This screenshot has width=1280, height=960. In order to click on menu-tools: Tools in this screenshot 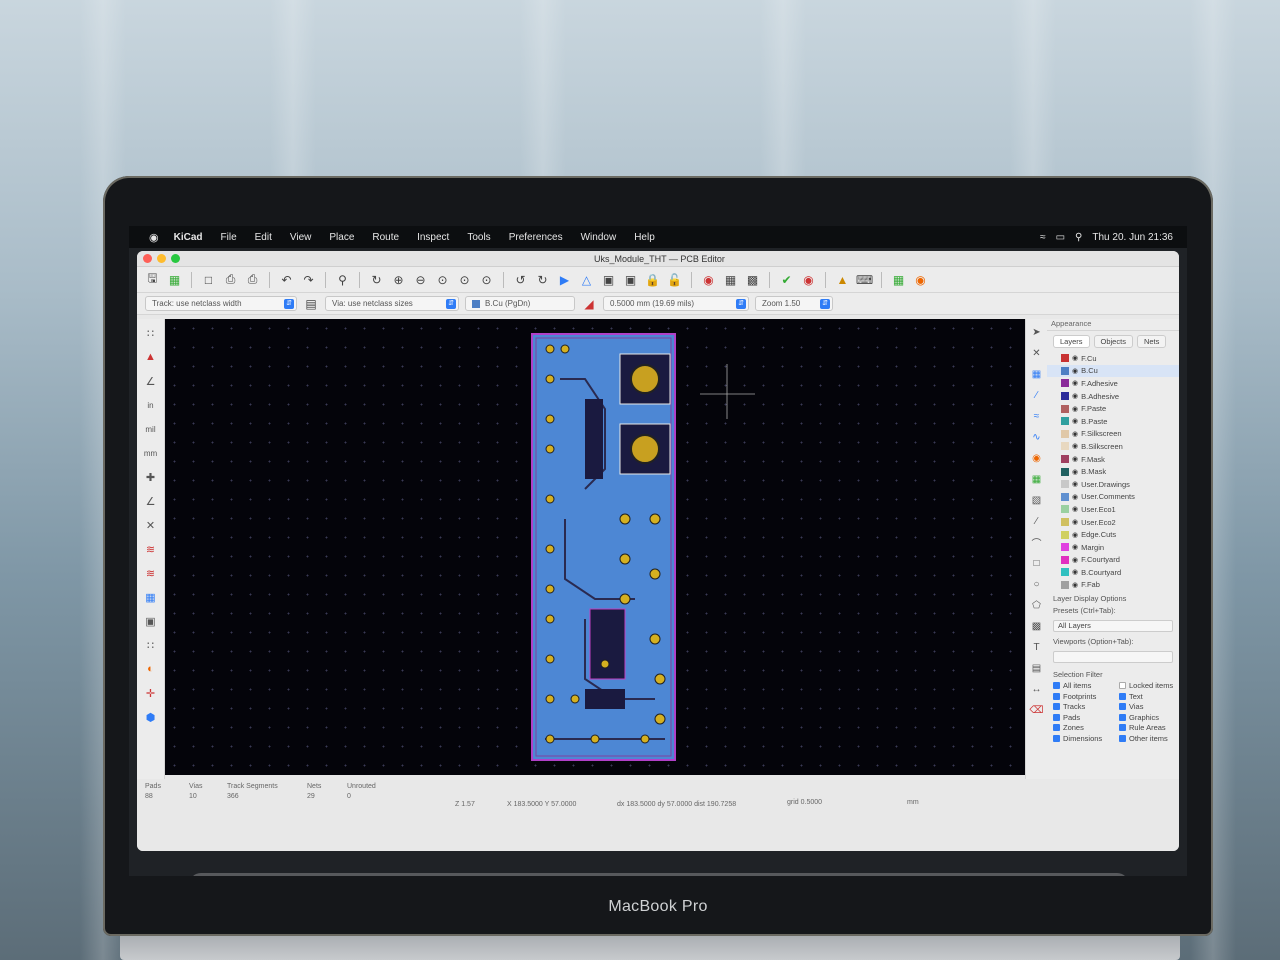, I will do `click(478, 237)`.